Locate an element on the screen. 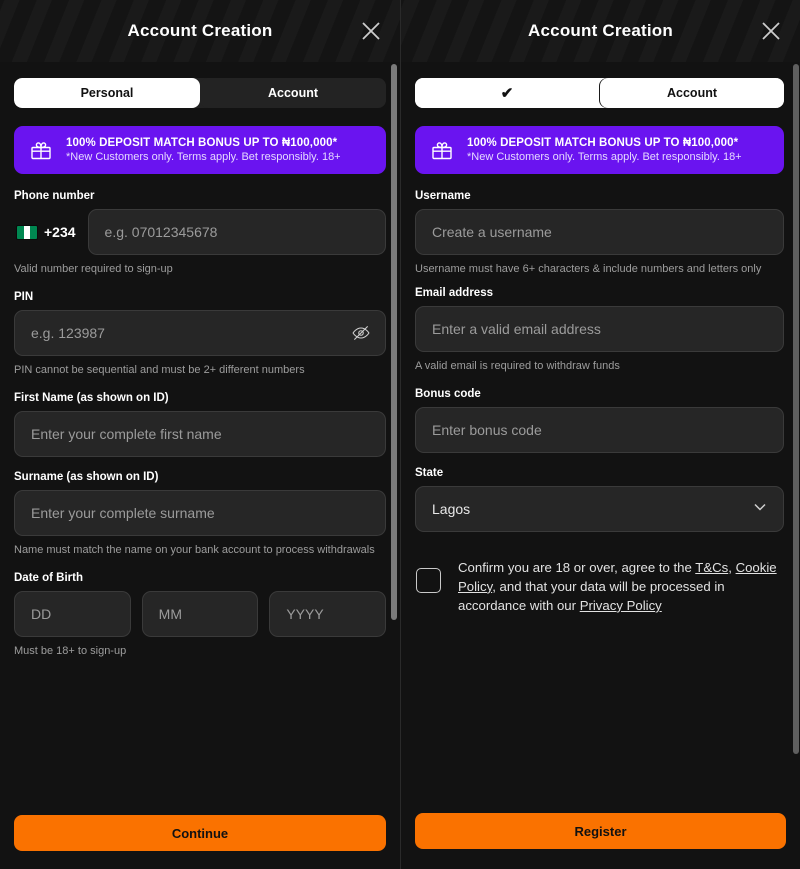 The width and height of the screenshot is (800, 869). panel-header-right: Account Creation is located at coordinates (600, 31).